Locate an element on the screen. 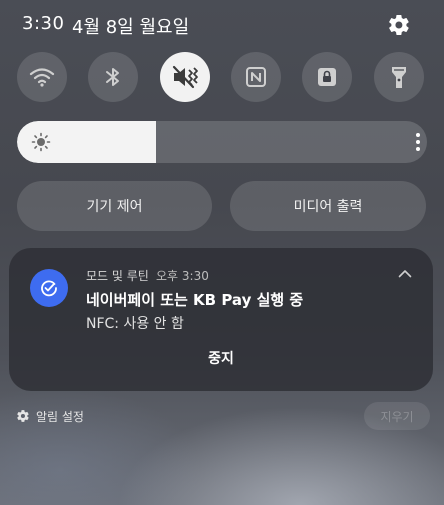 This screenshot has height=505, width=444. notification-app-name: 모드 및 루틴 is located at coordinates (117, 276).